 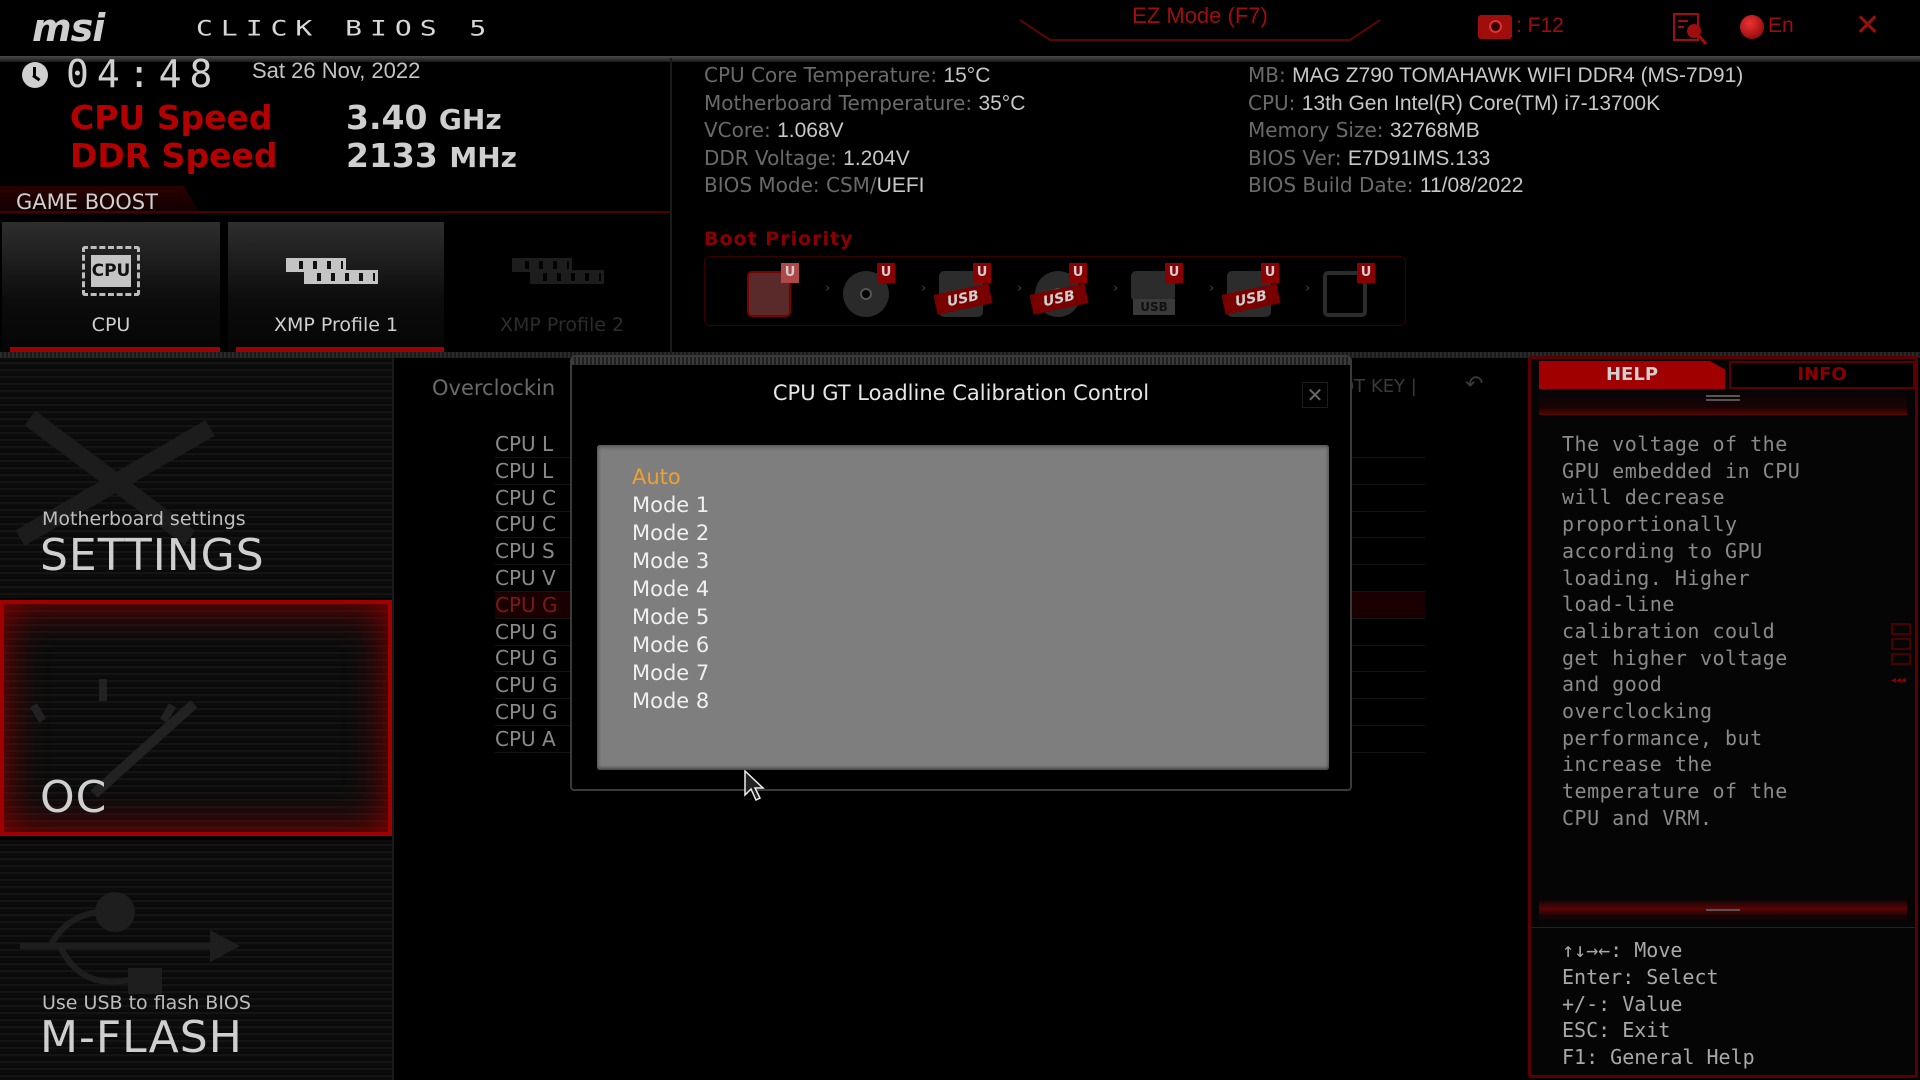 What do you see at coordinates (980, 617) in the screenshot?
I see `option-mode-5: Mode 5` at bounding box center [980, 617].